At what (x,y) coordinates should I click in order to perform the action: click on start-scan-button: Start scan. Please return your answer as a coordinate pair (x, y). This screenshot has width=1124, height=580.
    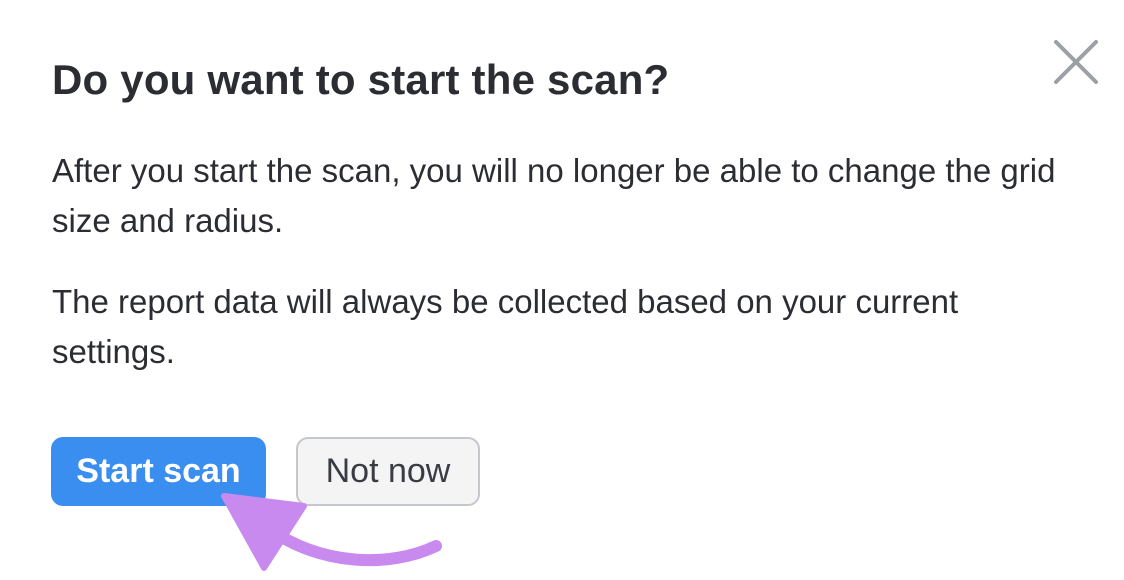
    Looking at the image, I should click on (158, 471).